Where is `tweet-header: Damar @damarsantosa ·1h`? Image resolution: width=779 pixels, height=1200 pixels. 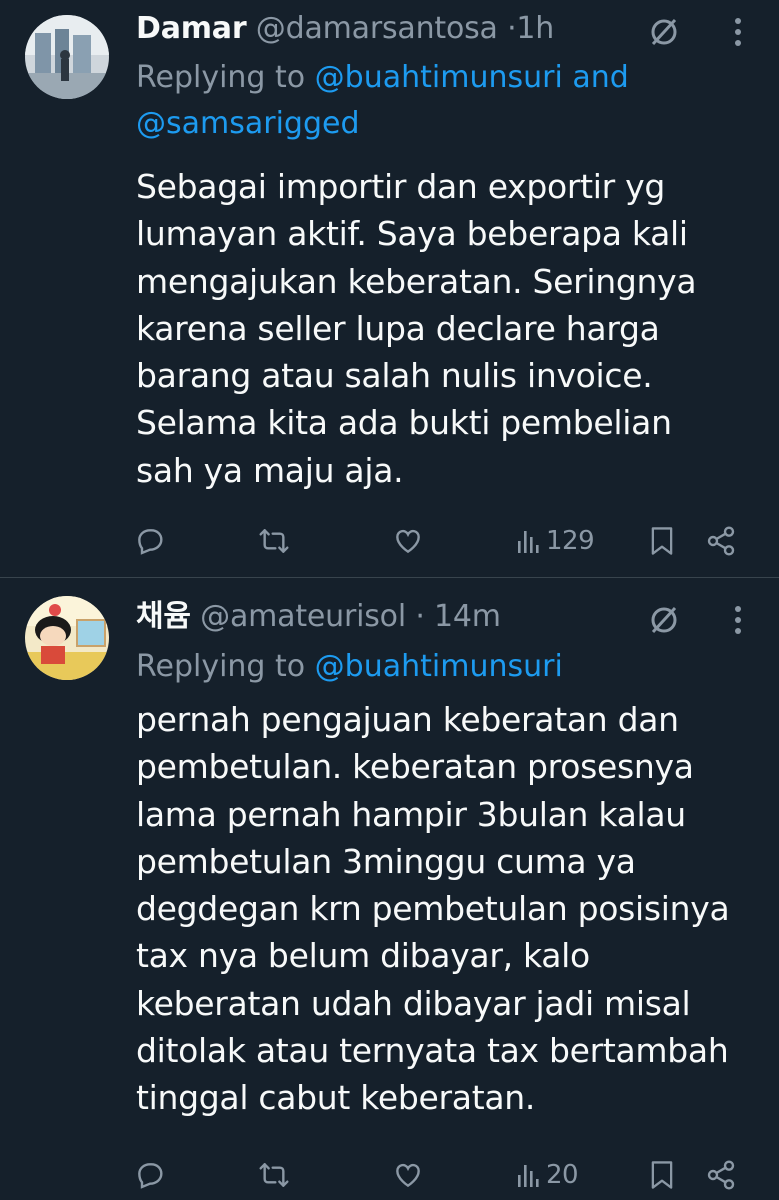
tweet-header: Damar @damarsantosa ·1h is located at coordinates (345, 29).